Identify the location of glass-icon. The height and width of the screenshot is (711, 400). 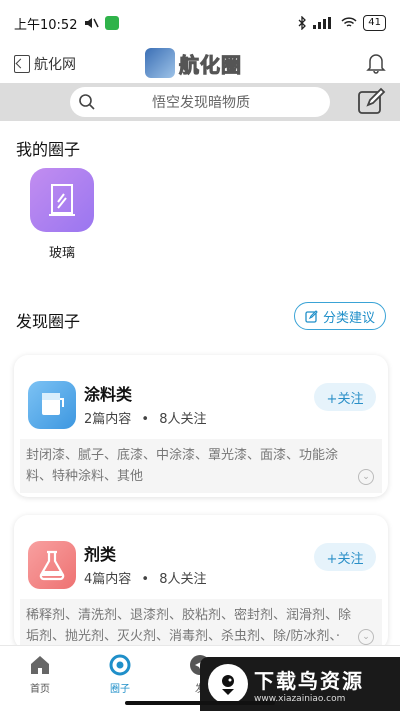
(62, 200).